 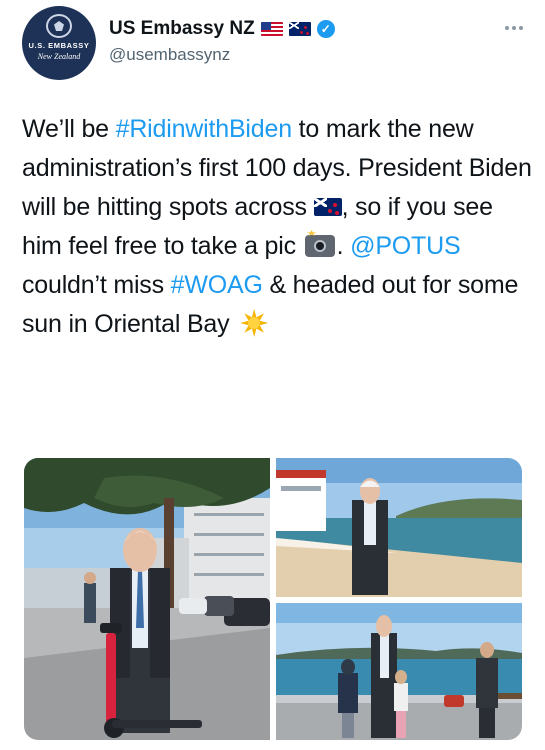 I want to click on photo-beach-scene, so click(x=399, y=527).